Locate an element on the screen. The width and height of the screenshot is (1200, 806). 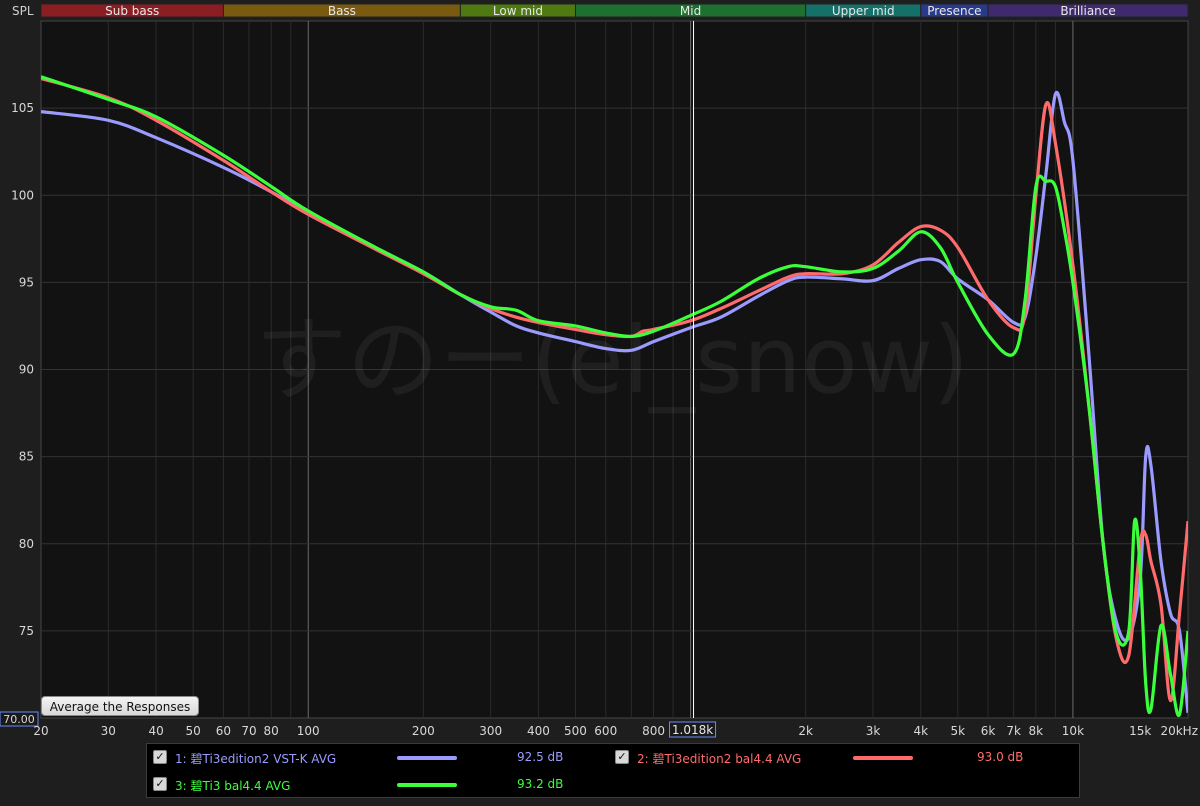
y-tick-label-1: 80 is located at coordinates (26, 544).